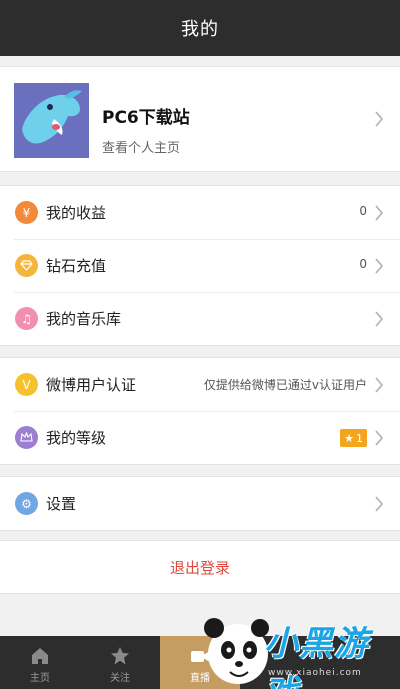 The height and width of the screenshot is (689, 400). Describe the element at coordinates (200, 212) in the screenshot. I see `row-my-earnings: ¥ 我的收益 0` at that location.